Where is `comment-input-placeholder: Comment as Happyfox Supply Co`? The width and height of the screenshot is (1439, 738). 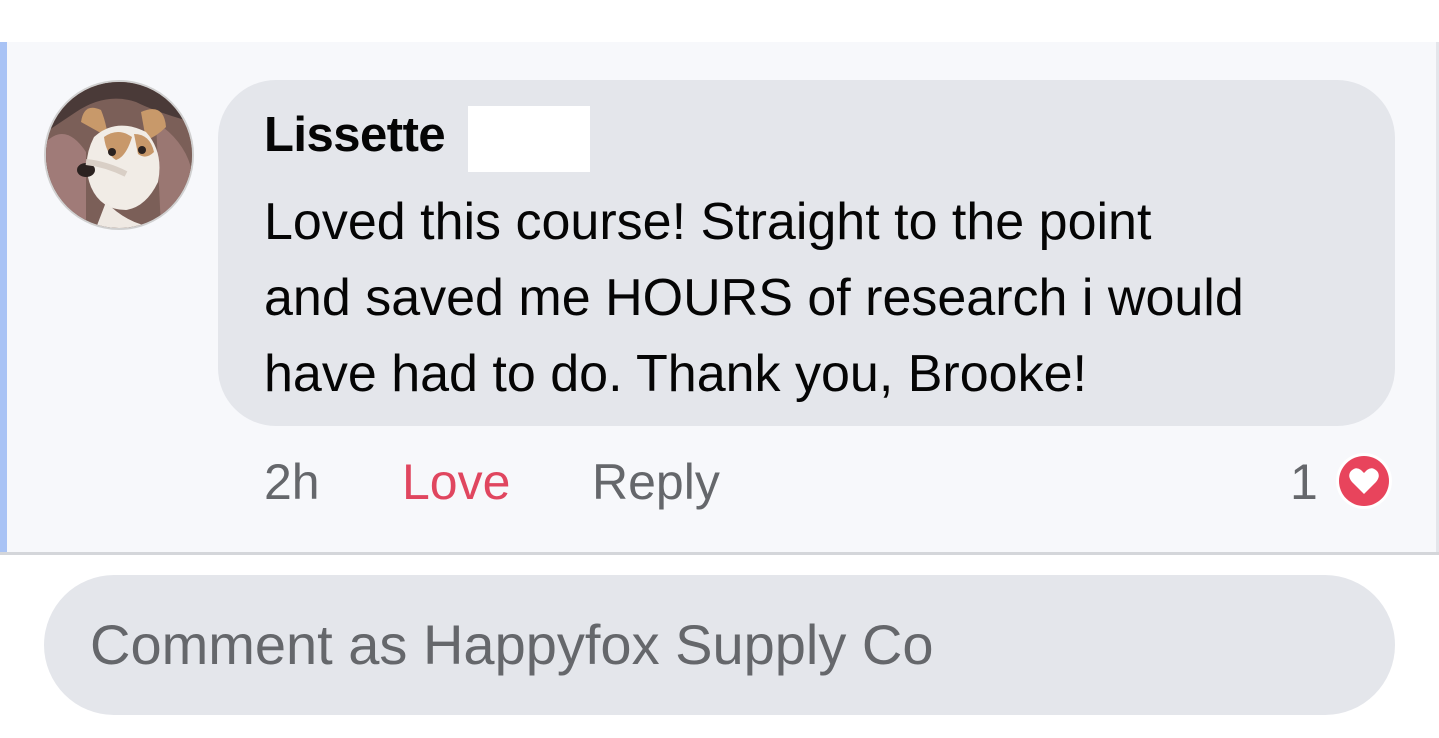
comment-input-placeholder: Comment as Happyfox Supply Co is located at coordinates (512, 644).